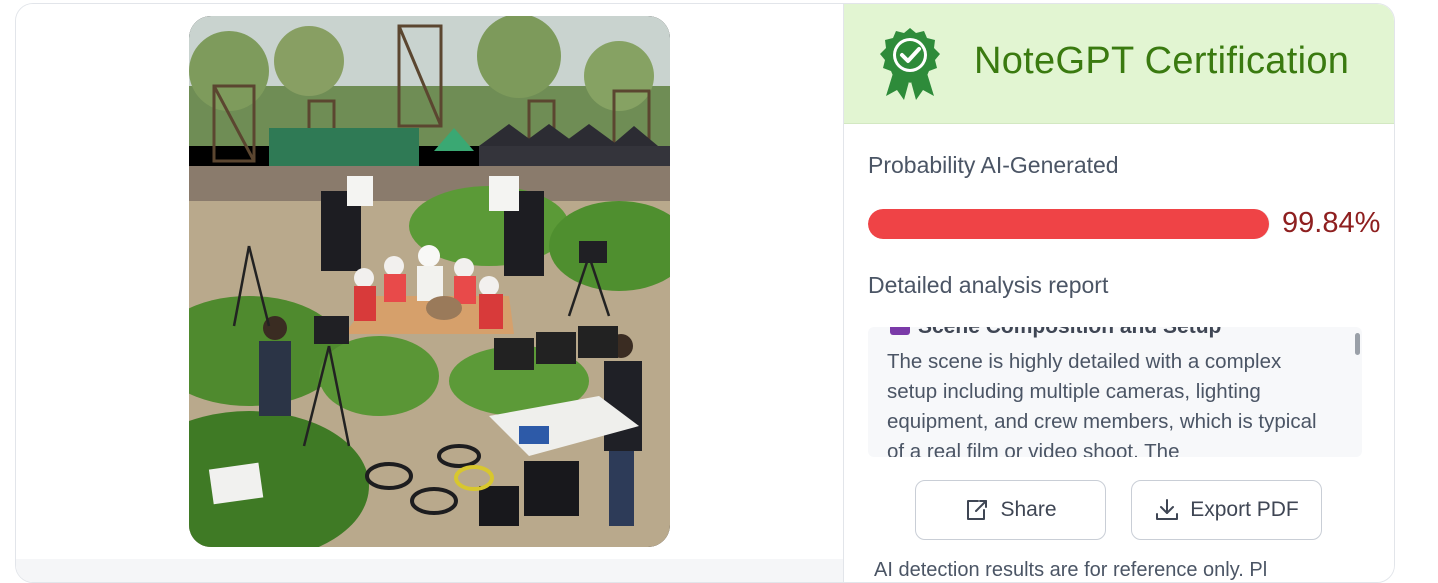  What do you see at coordinates (1069, 332) in the screenshot?
I see `report-section-heading-text: Scene Composition and Setup` at bounding box center [1069, 332].